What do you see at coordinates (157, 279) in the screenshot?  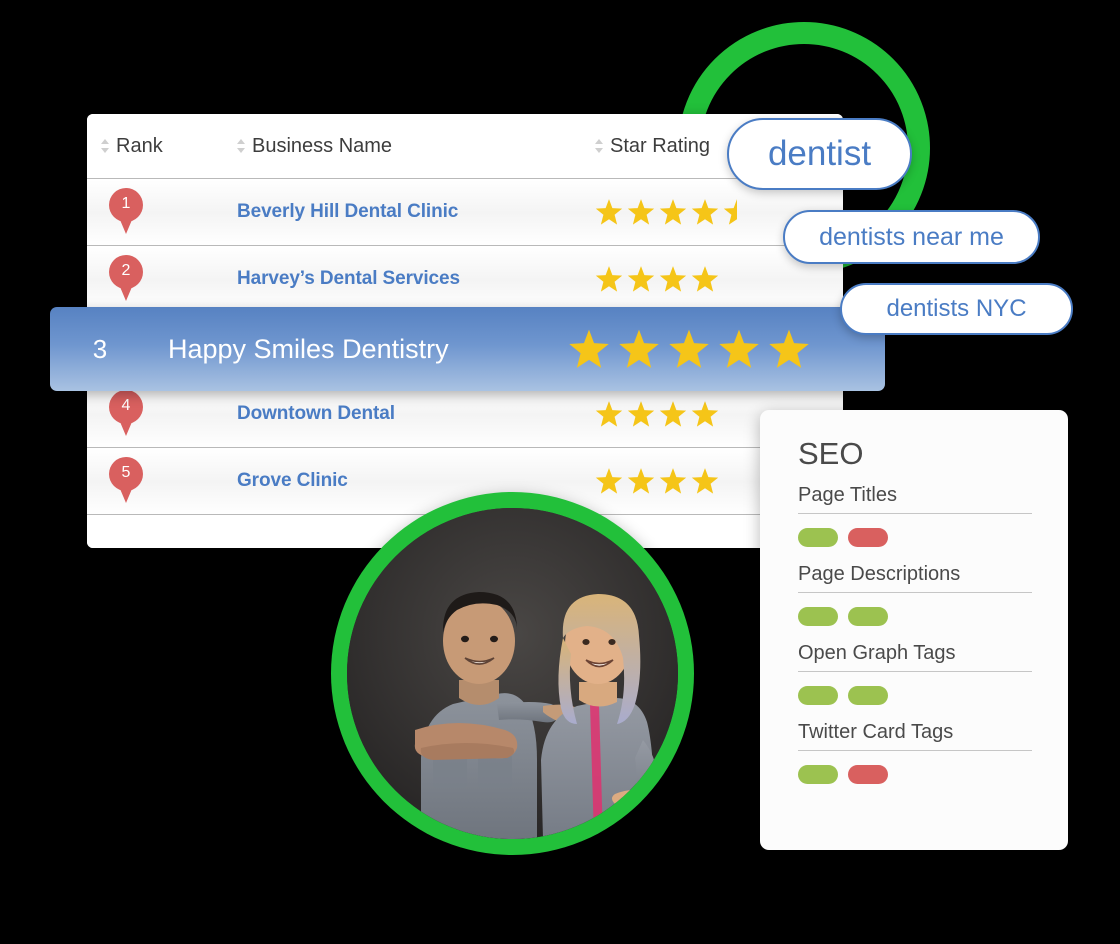 I see `rank-cell: 2` at bounding box center [157, 279].